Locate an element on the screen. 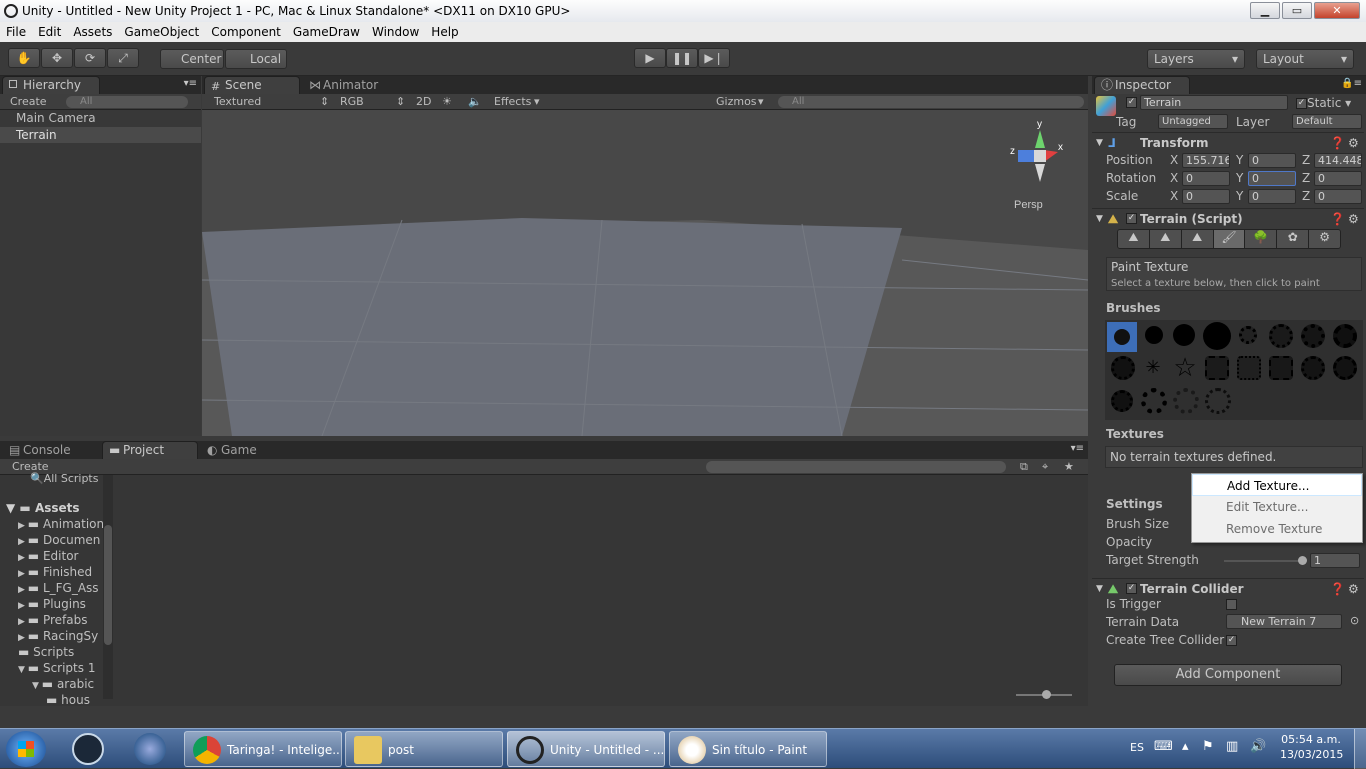  folder-item: ▬ hous is located at coordinates (68, 701).